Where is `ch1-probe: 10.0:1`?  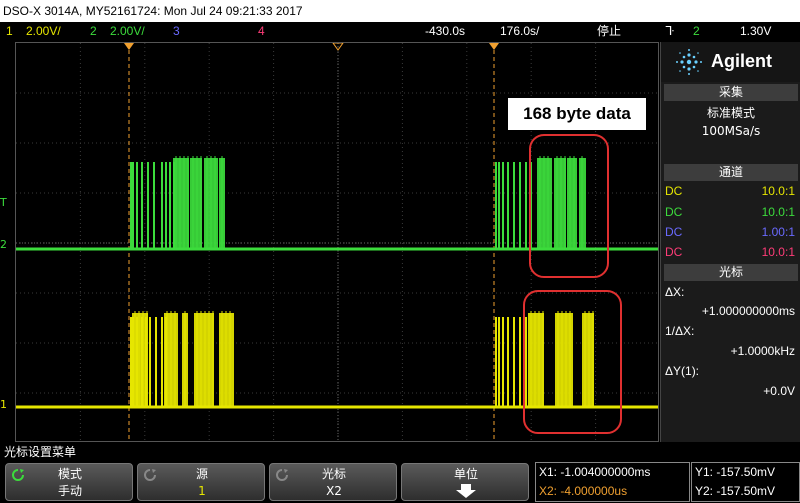
ch1-probe: 10.0:1 is located at coordinates (778, 191).